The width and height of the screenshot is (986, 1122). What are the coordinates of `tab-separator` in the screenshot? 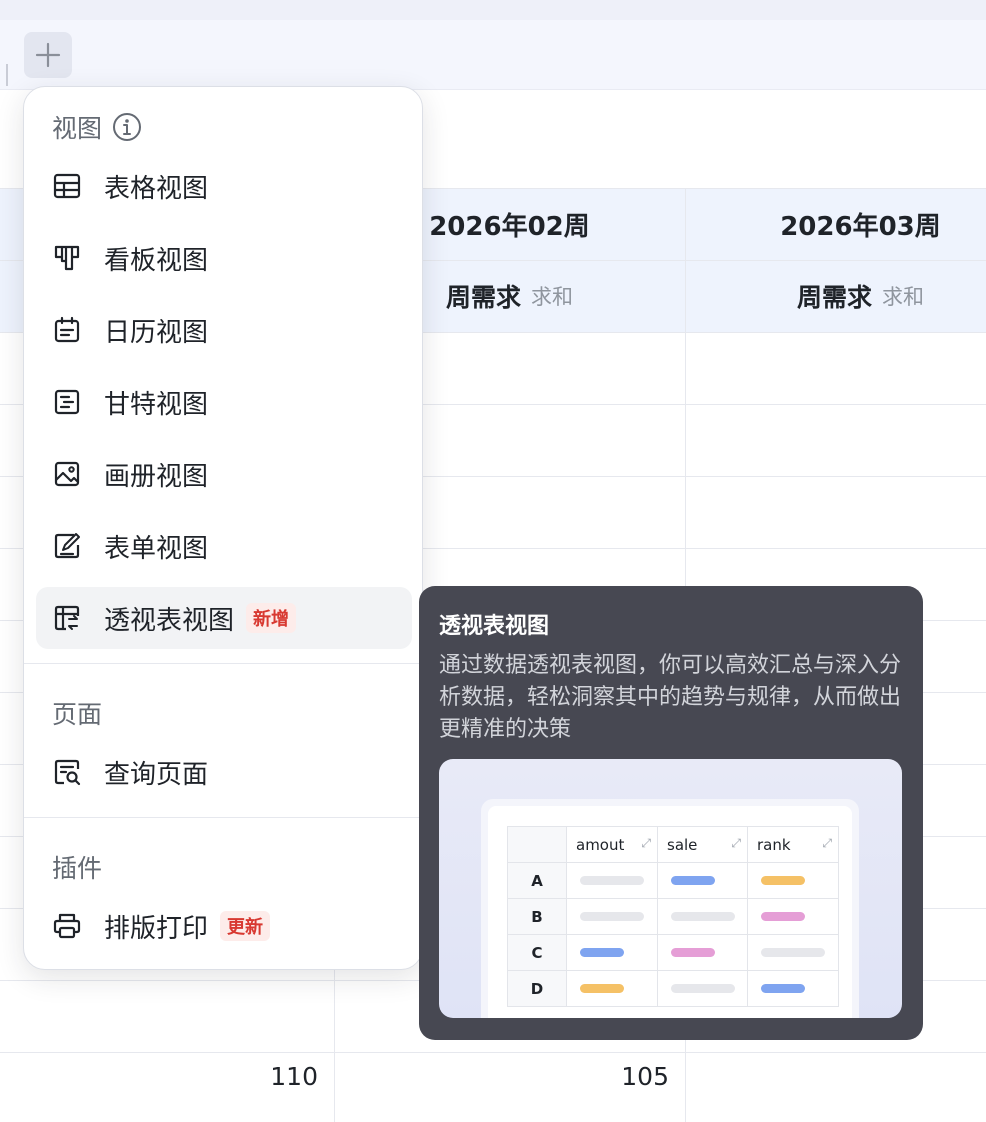 It's located at (7, 75).